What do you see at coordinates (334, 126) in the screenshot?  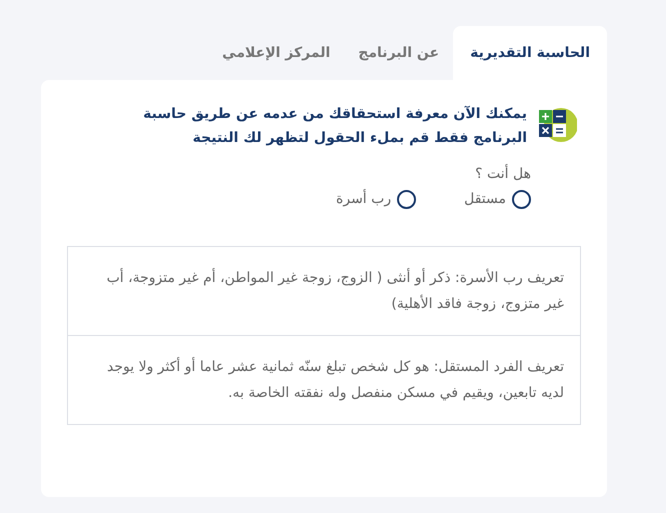 I see `intro-text: يمكنك الآن معرفة استحقاقك من عدمه عن طريق حاسبة البرنامج فقط قم بملء الحقول لتظهر لك النتيجة` at bounding box center [334, 126].